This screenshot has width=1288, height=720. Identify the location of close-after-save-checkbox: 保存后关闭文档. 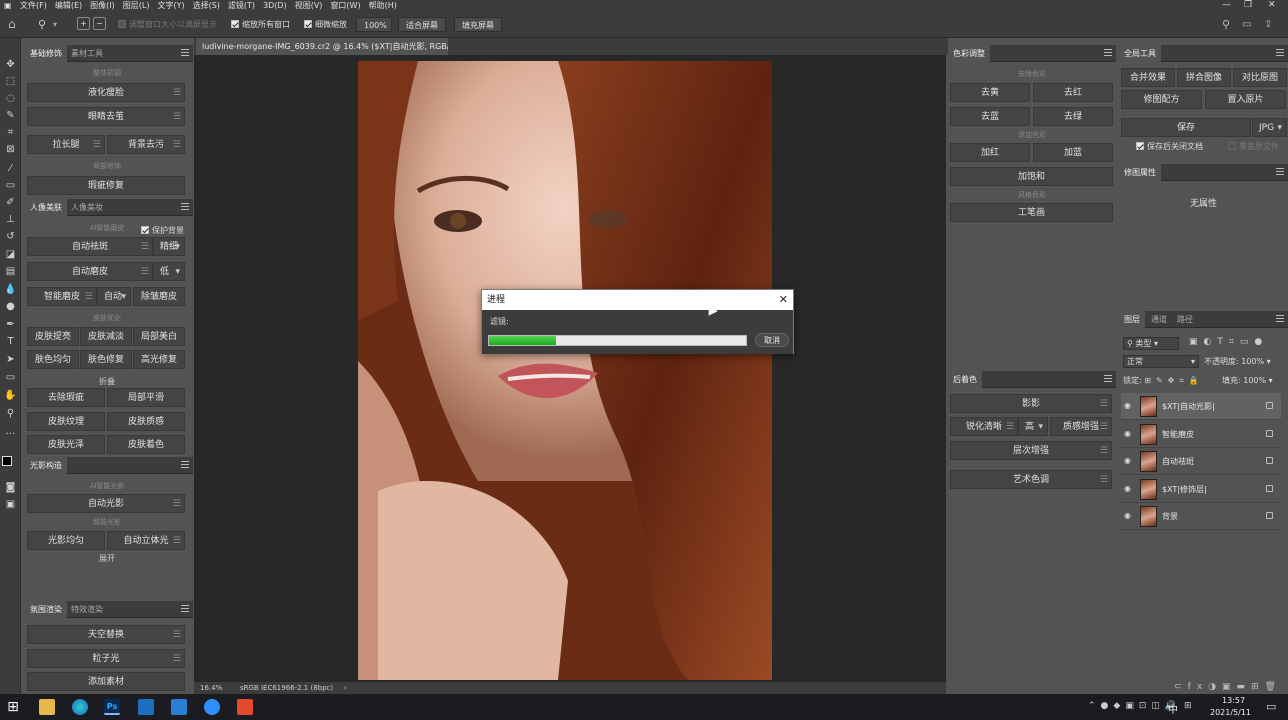
(1169, 146).